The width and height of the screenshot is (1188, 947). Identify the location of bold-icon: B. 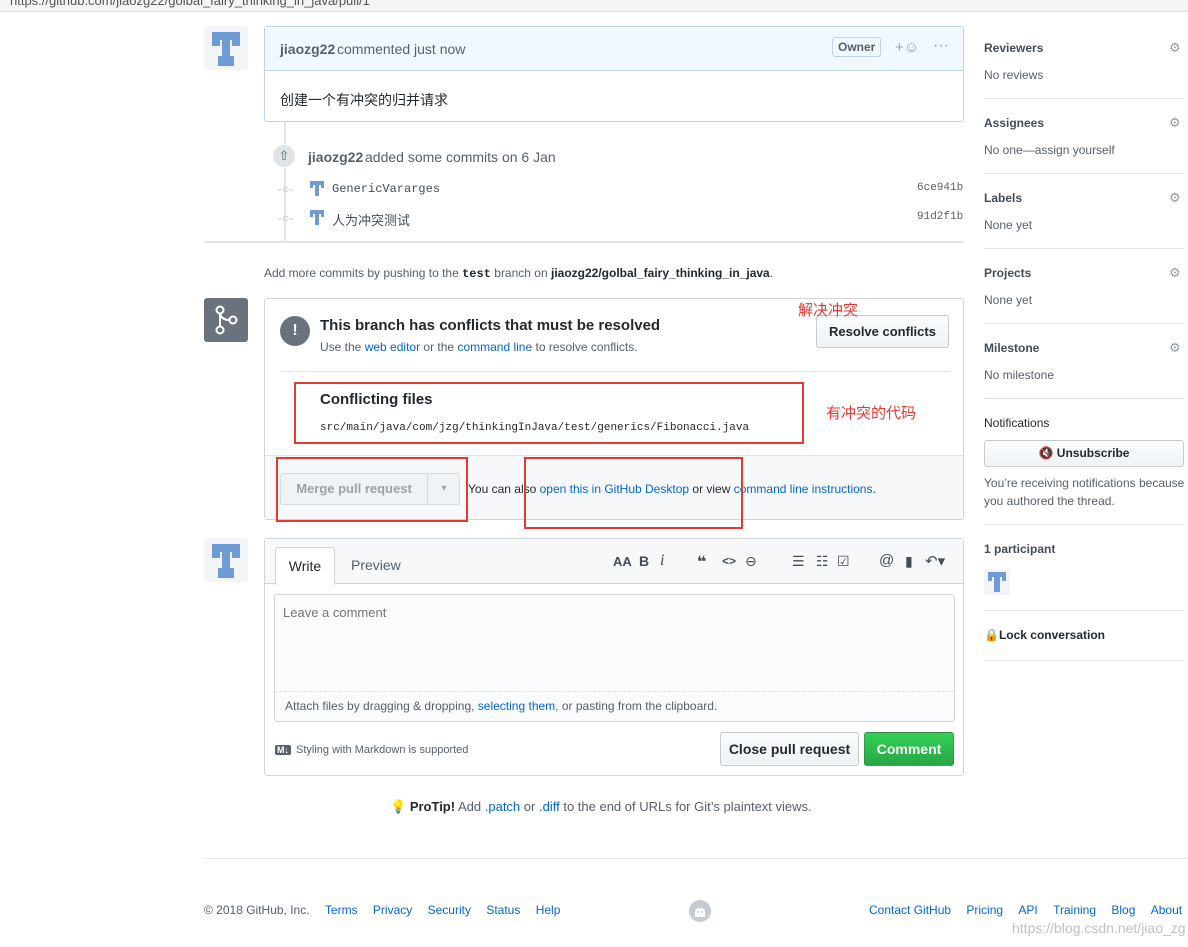
(644, 561).